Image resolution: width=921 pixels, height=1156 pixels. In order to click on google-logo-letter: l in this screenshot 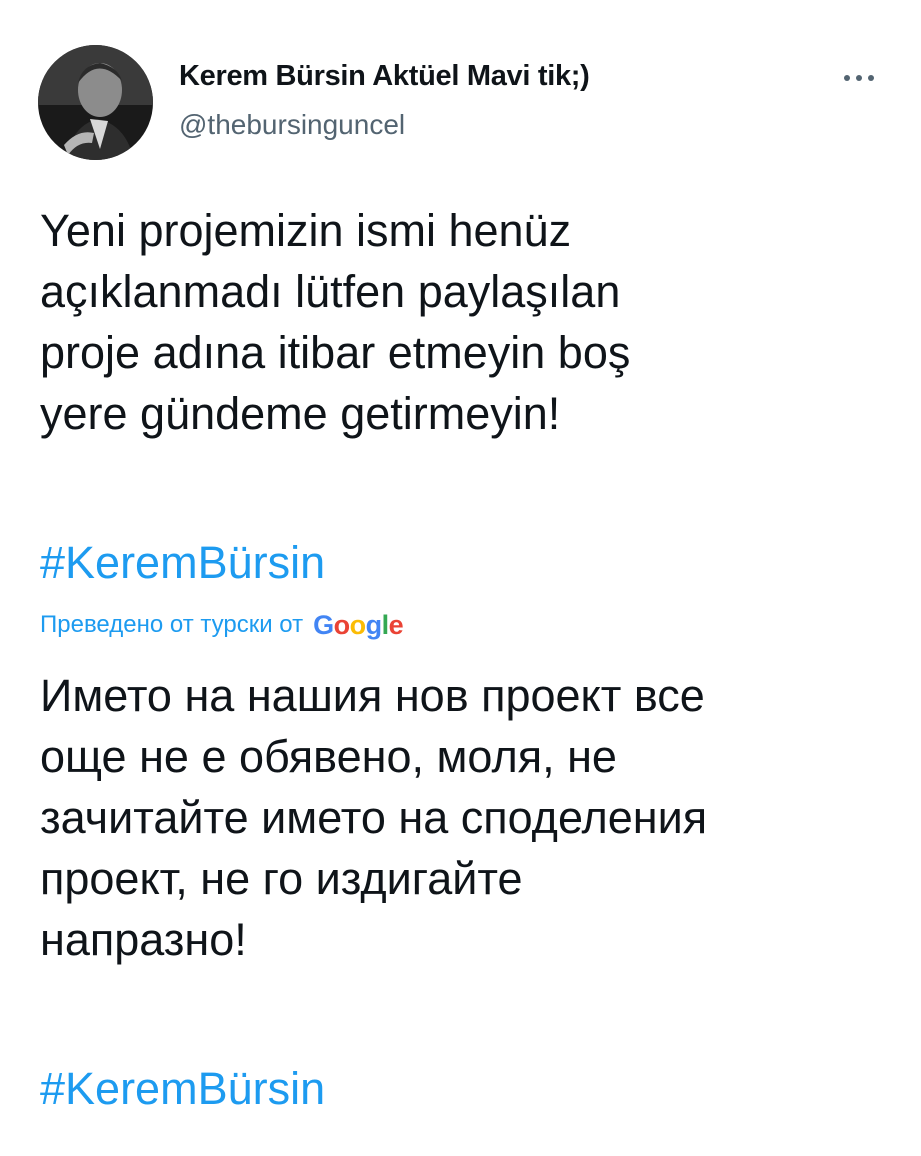, I will do `click(385, 624)`.